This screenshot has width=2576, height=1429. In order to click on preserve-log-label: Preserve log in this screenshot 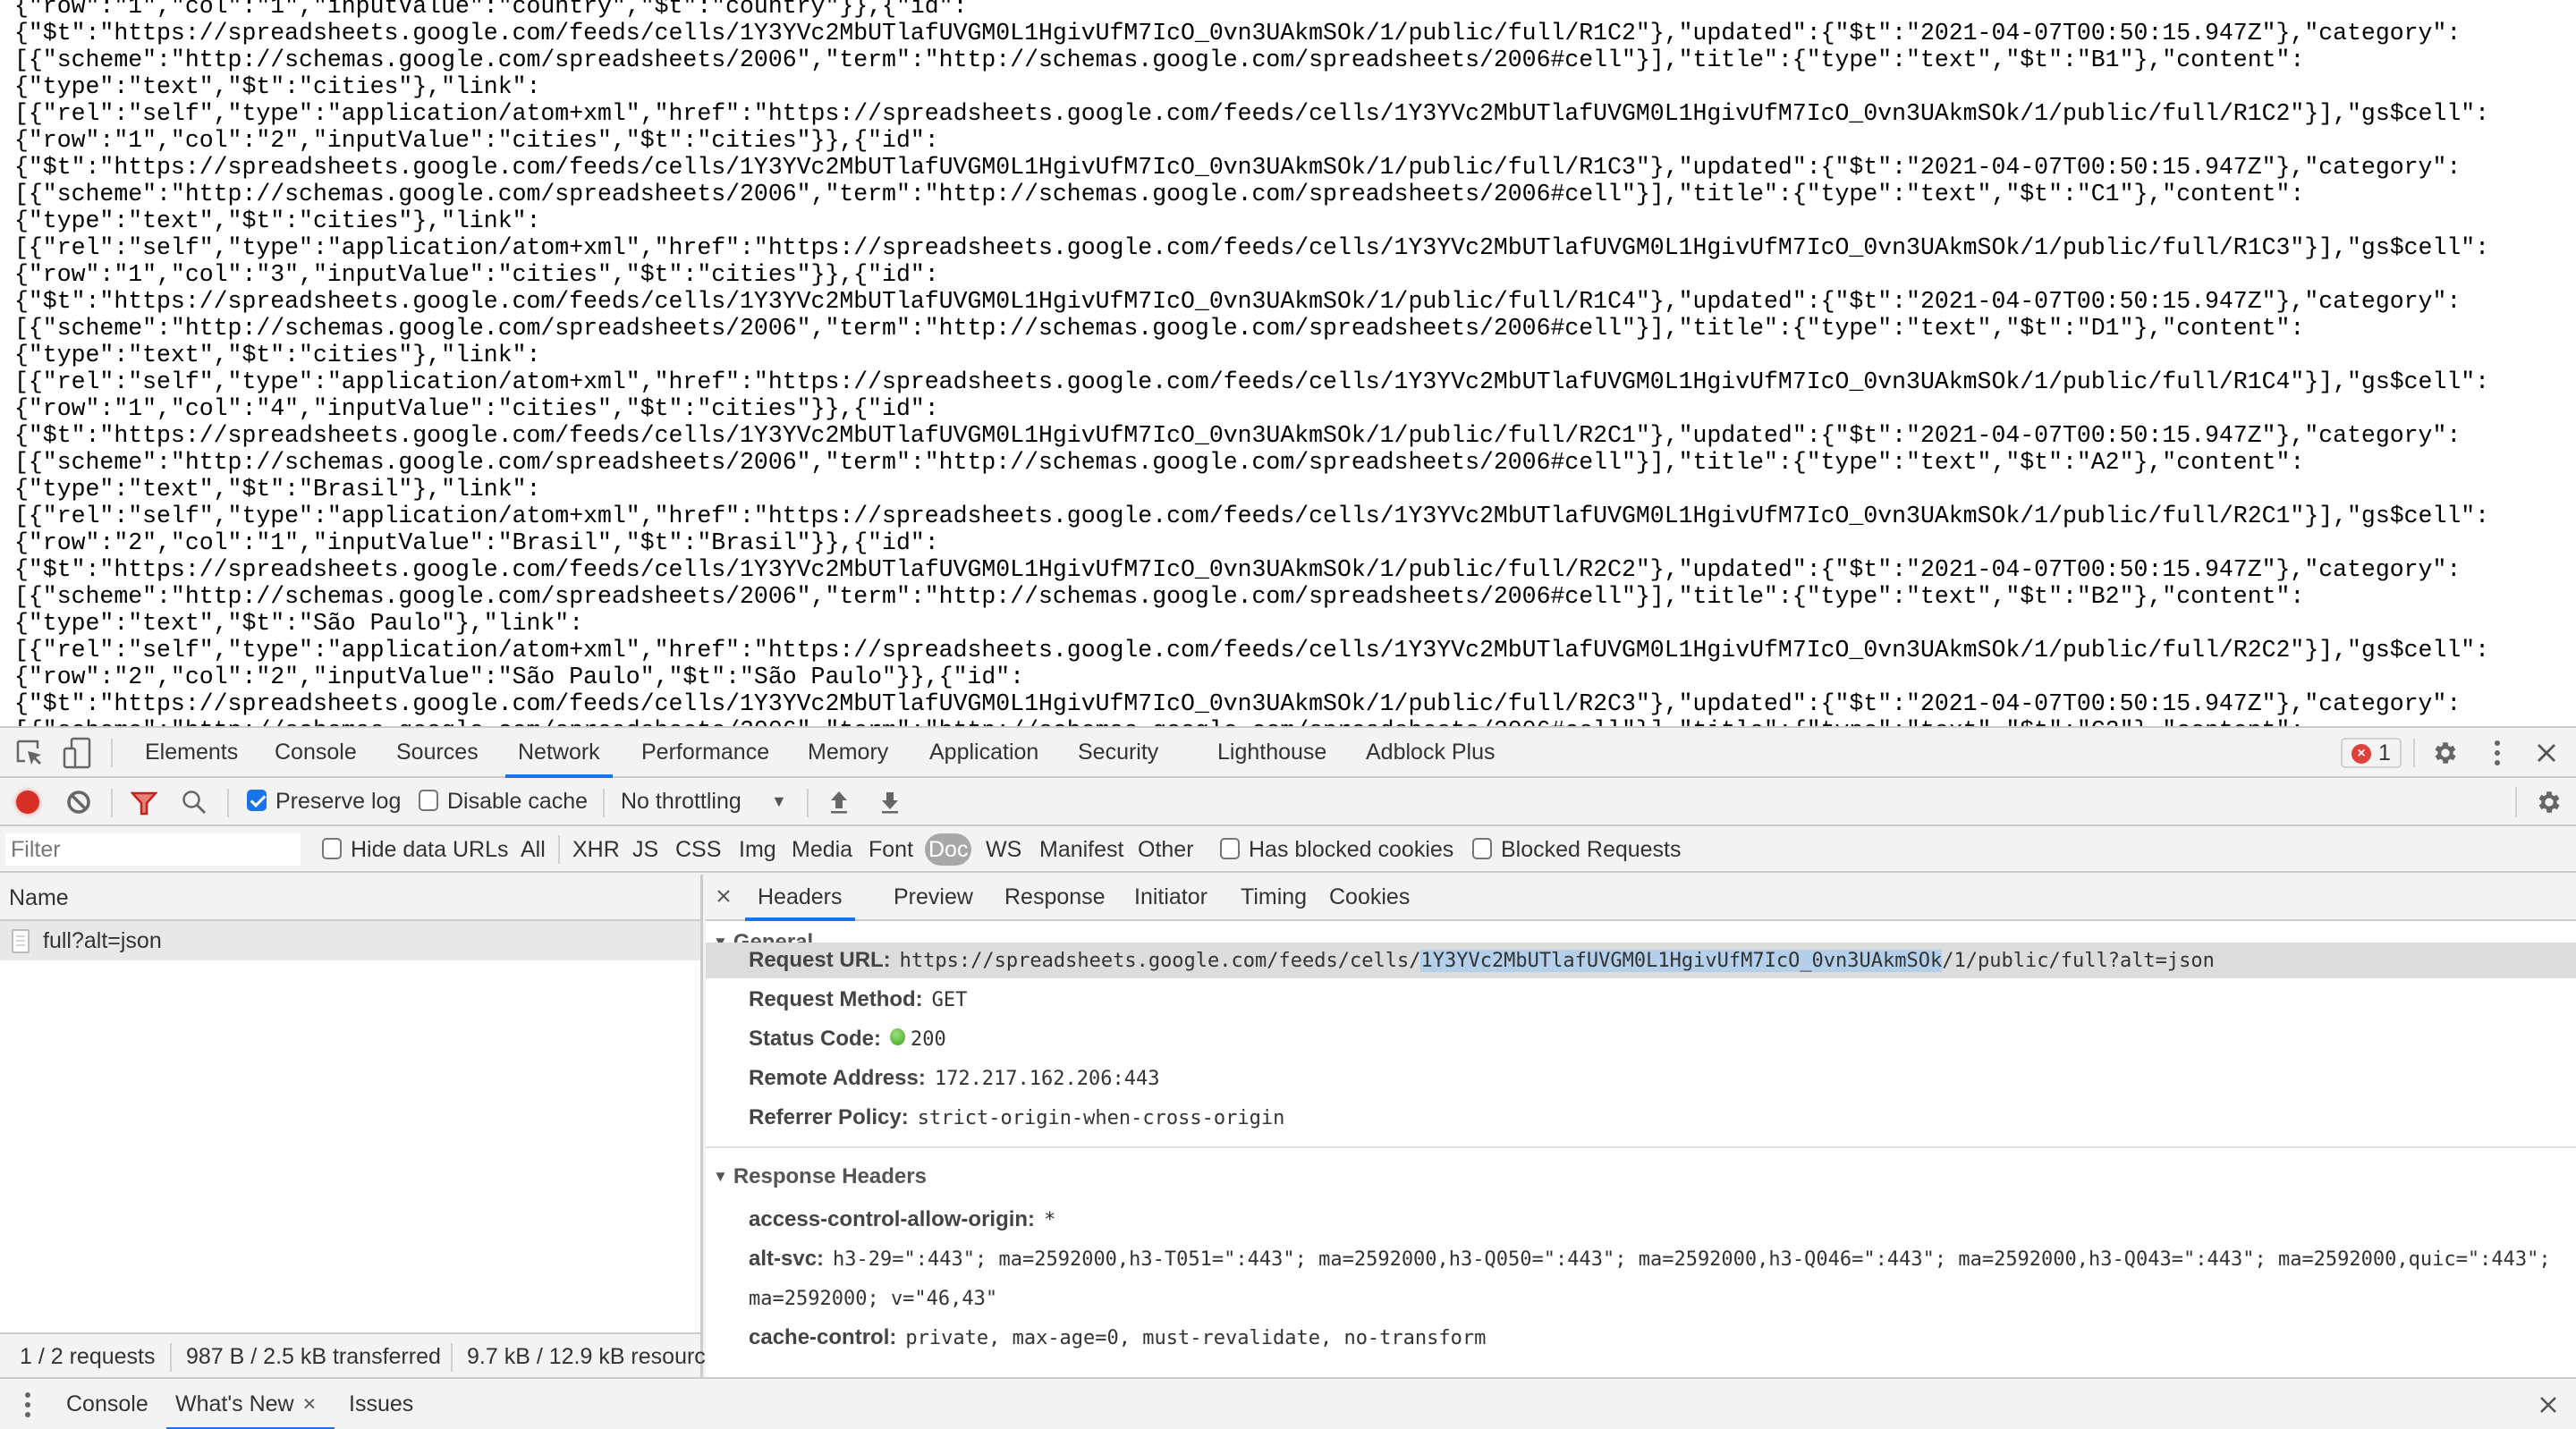, I will do `click(338, 801)`.